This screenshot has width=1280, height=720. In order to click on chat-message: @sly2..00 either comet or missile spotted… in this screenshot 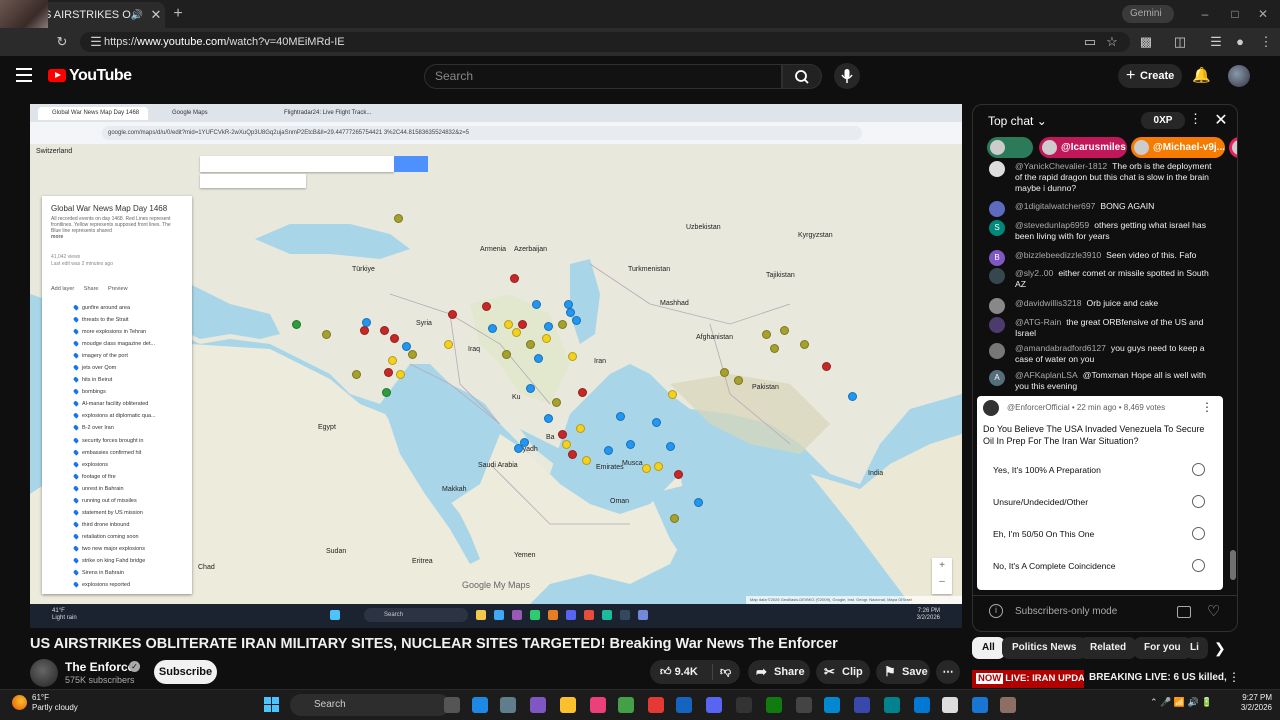, I will do `click(1103, 279)`.